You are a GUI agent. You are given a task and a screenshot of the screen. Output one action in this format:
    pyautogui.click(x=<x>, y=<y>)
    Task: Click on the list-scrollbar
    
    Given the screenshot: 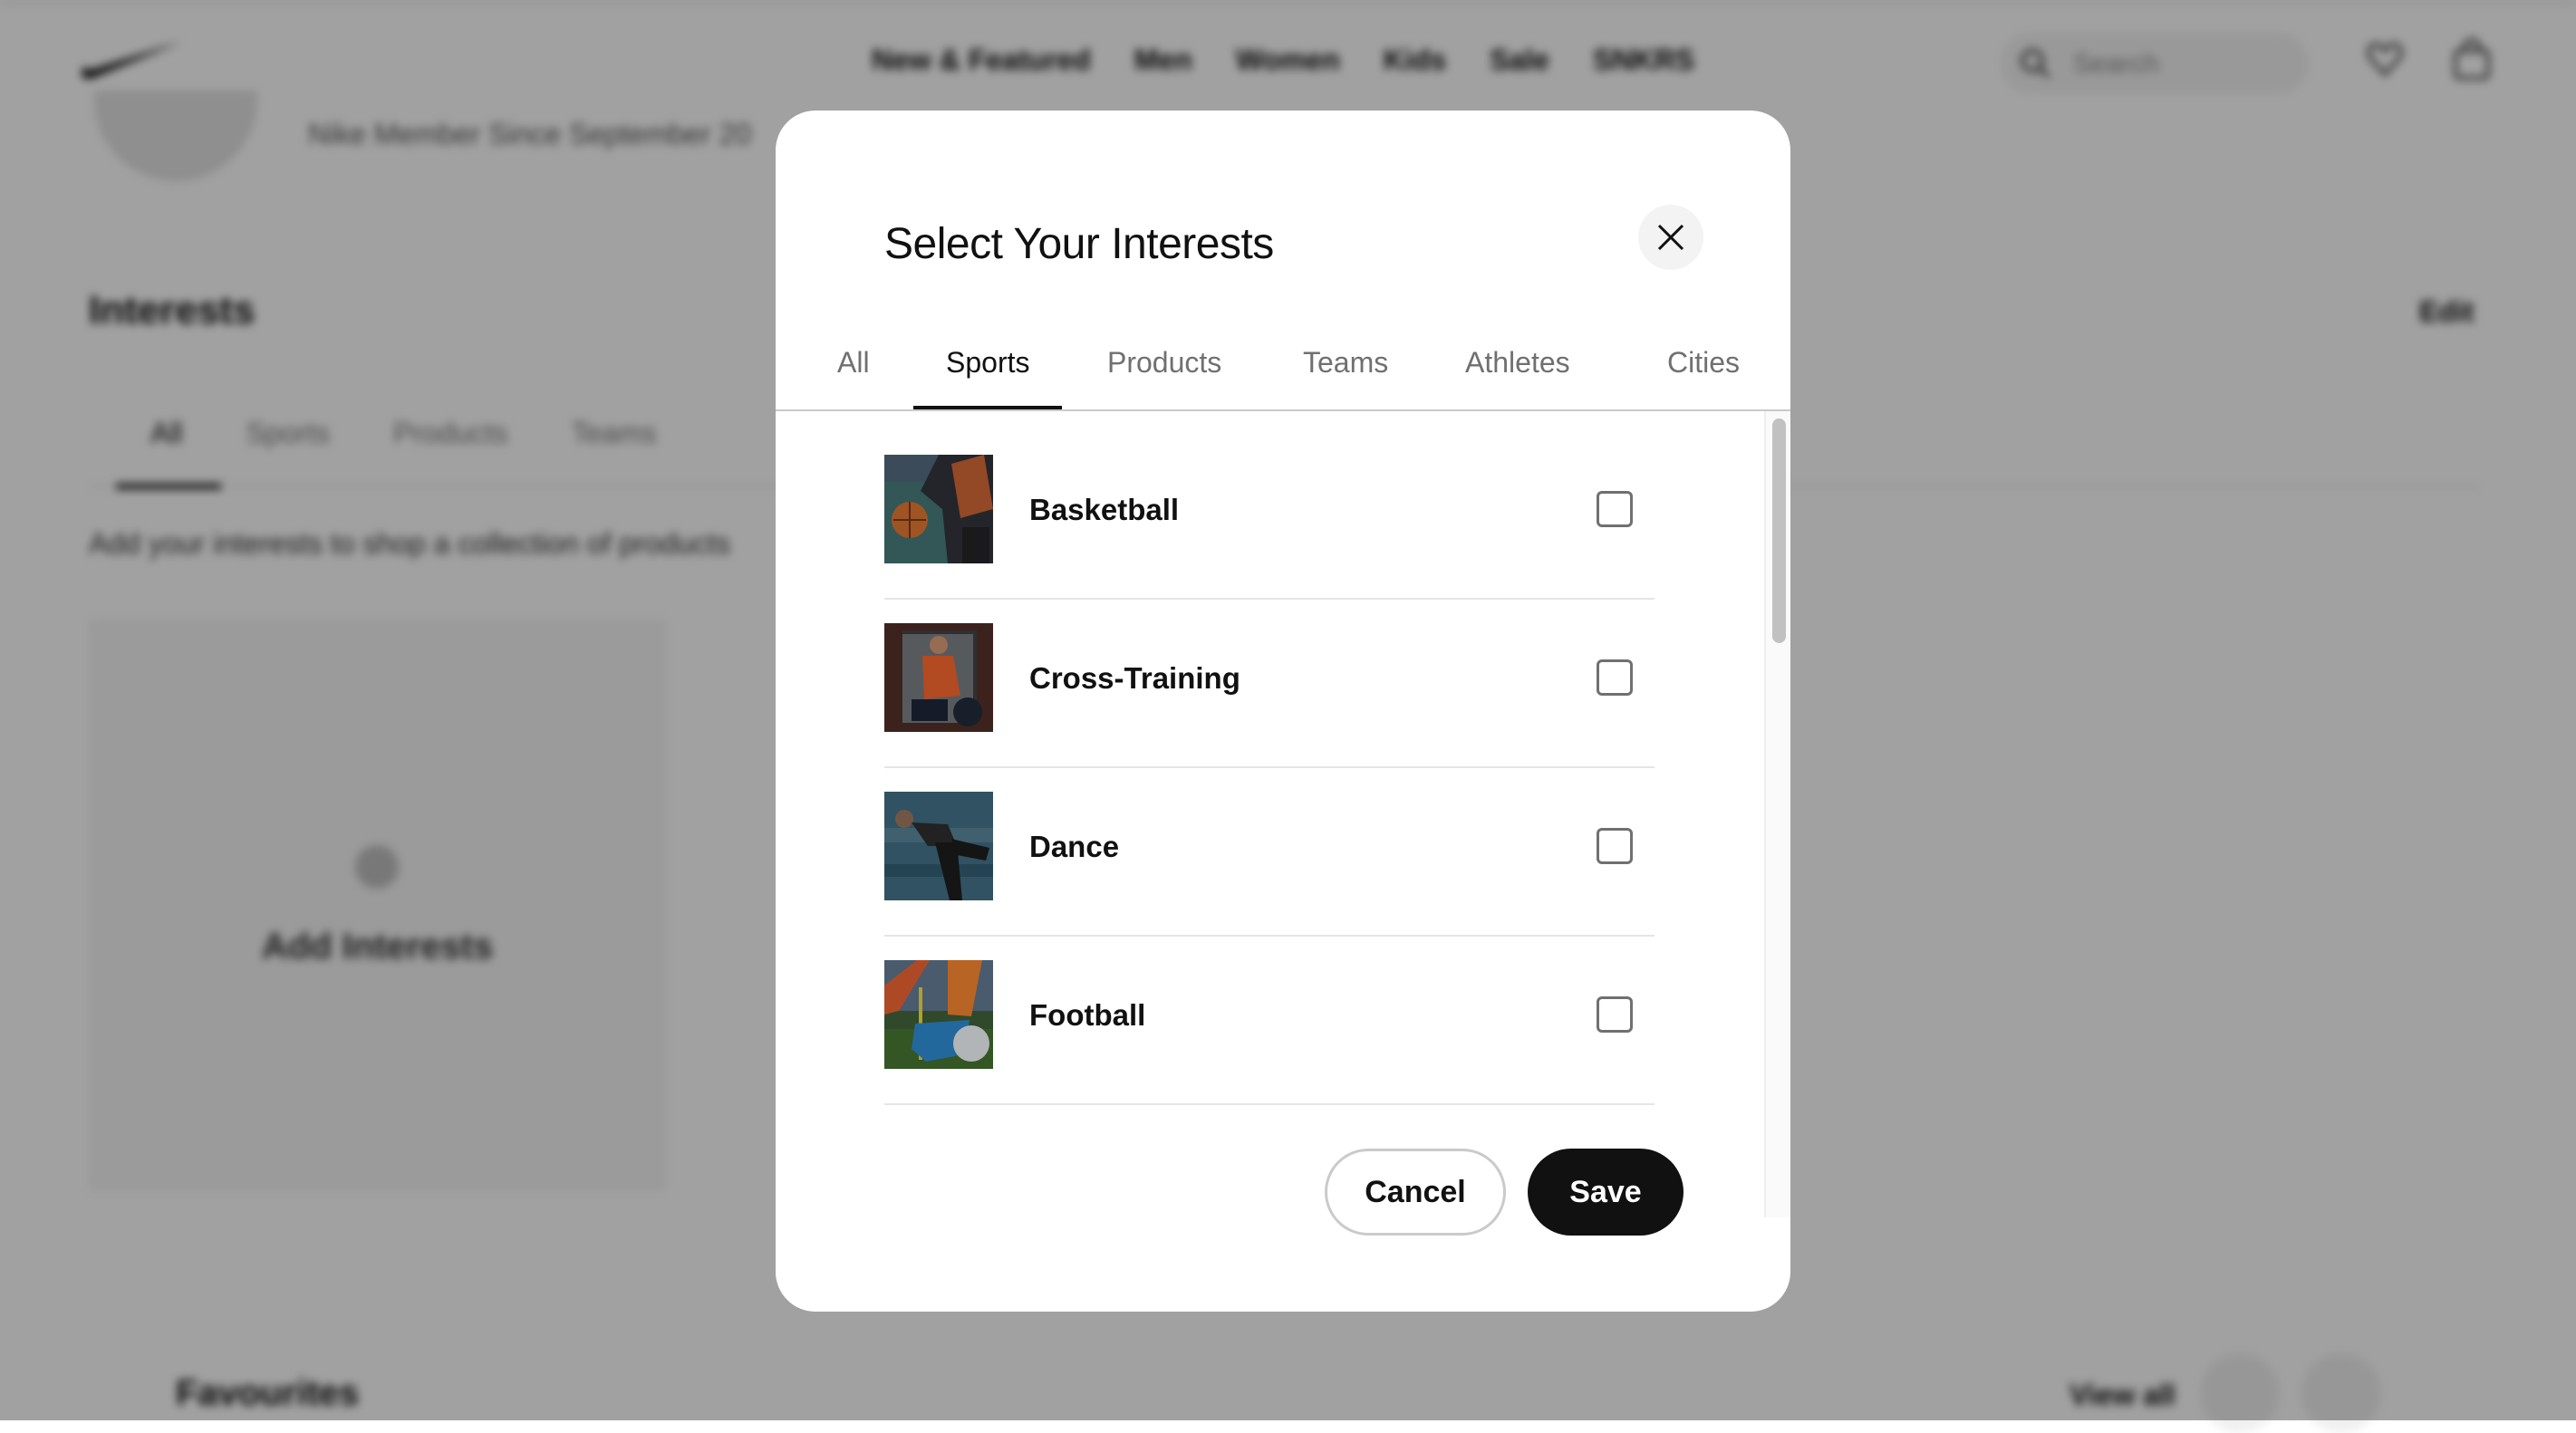 What is the action you would take?
    pyautogui.click(x=1777, y=814)
    